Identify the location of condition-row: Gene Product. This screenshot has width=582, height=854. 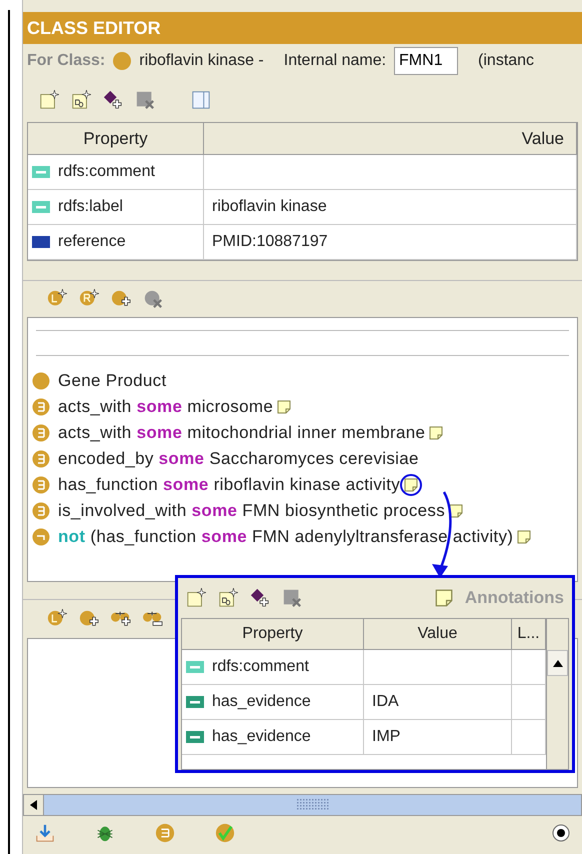
(302, 381).